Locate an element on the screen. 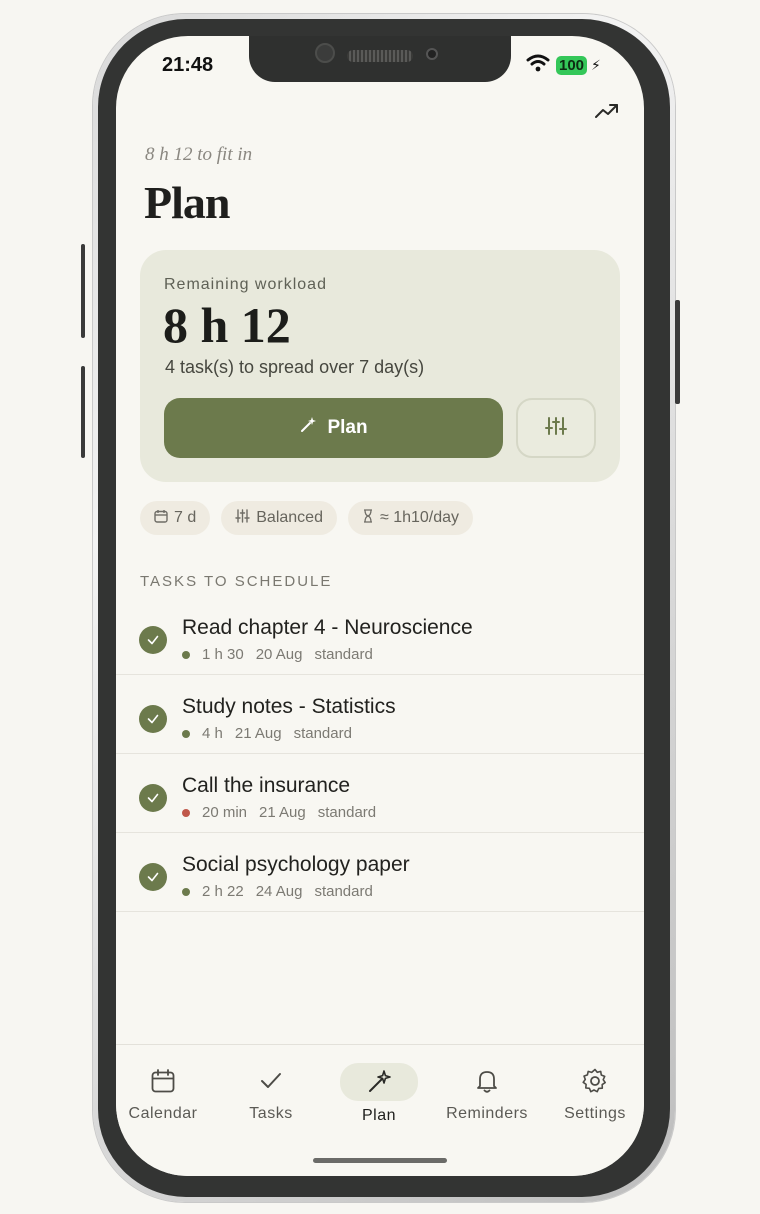 The height and width of the screenshot is (1214, 760). task-meta: 1 h 30 20 Aug standard is located at coordinates (277, 654).